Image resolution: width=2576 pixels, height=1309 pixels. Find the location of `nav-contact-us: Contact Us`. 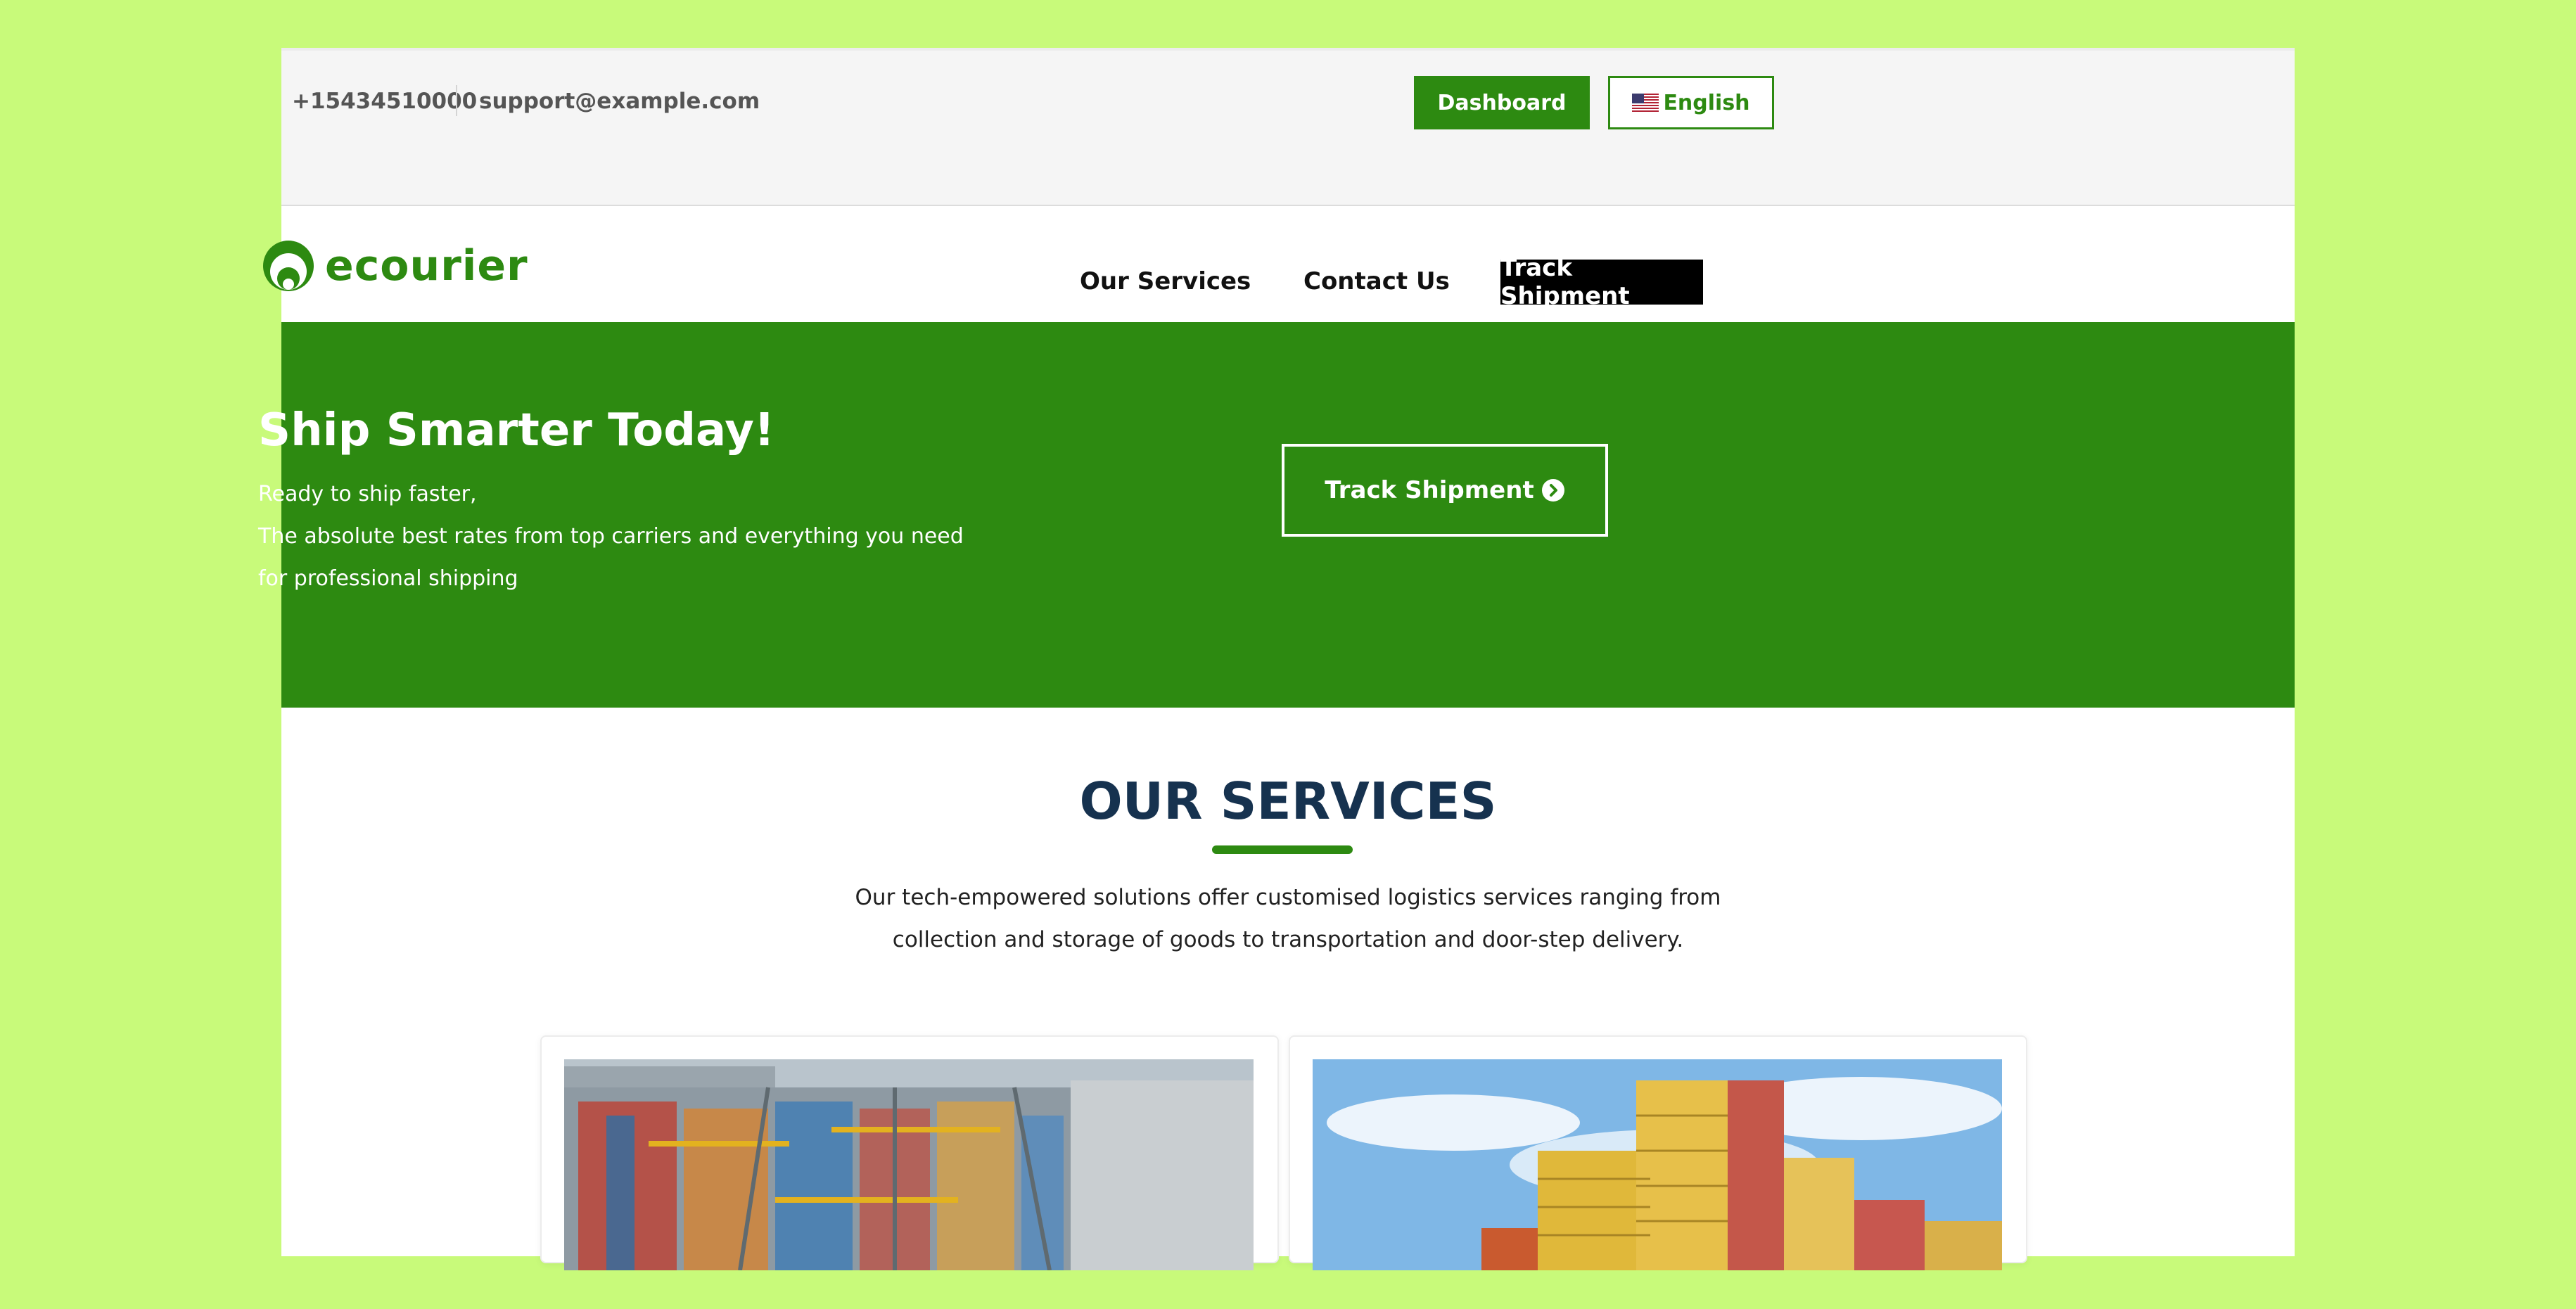

nav-contact-us: Contact Us is located at coordinates (1376, 281).